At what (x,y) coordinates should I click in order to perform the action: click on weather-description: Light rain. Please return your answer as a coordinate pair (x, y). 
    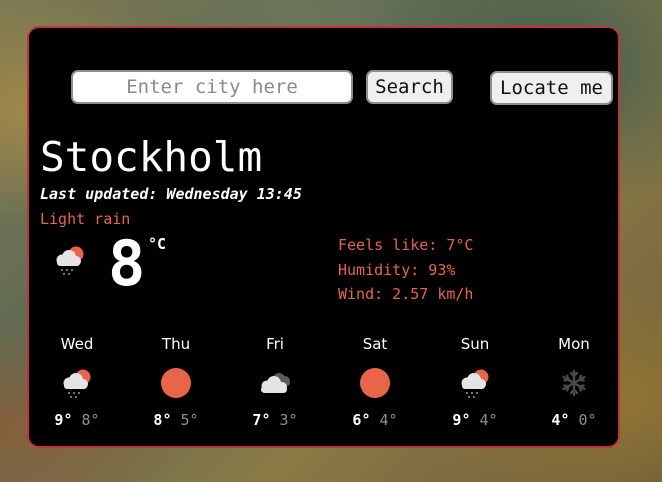
    Looking at the image, I should click on (85, 219).